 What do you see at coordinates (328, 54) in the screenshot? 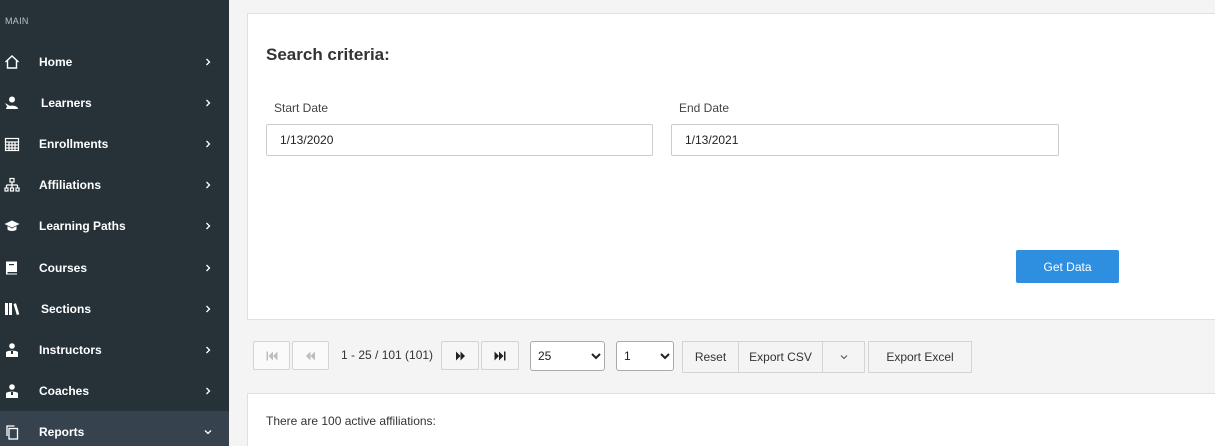
I see `search-criteria-heading: Search criteria:` at bounding box center [328, 54].